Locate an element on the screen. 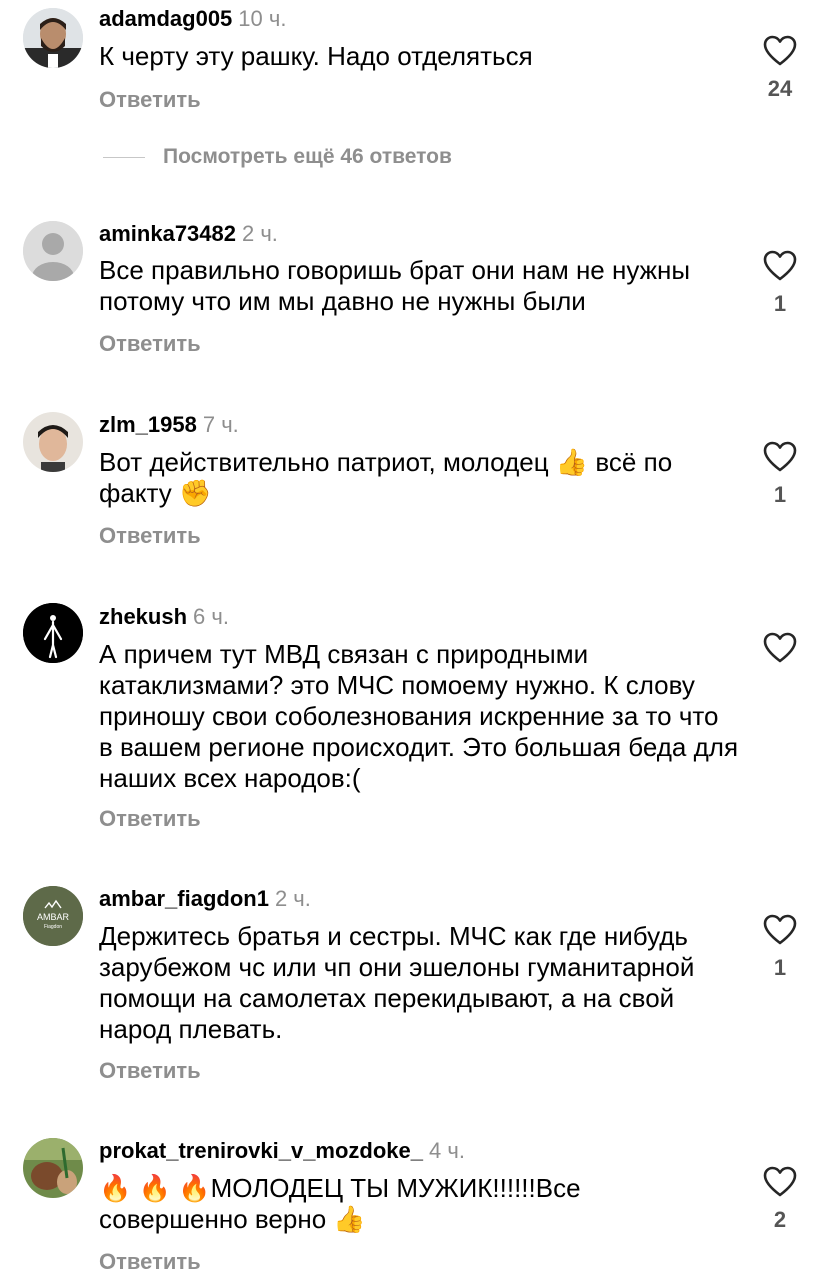 This screenshot has width=833, height=1280. avatar-brand-text: AMBAR is located at coordinates (53, 917).